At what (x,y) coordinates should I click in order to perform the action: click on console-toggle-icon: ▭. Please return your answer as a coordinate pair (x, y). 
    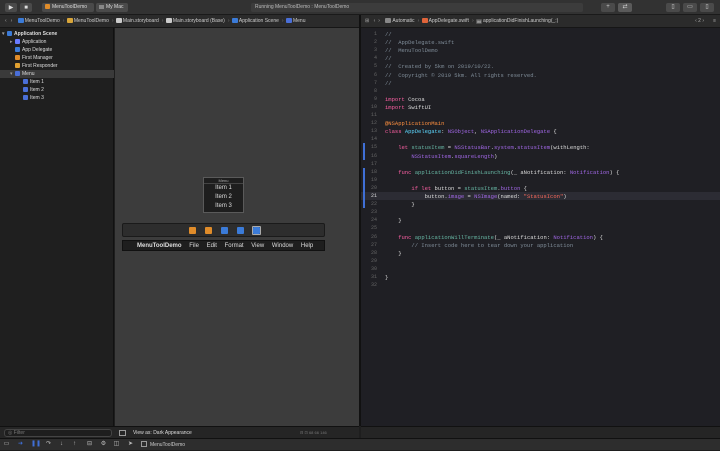
    Looking at the image, I should click on (6, 444).